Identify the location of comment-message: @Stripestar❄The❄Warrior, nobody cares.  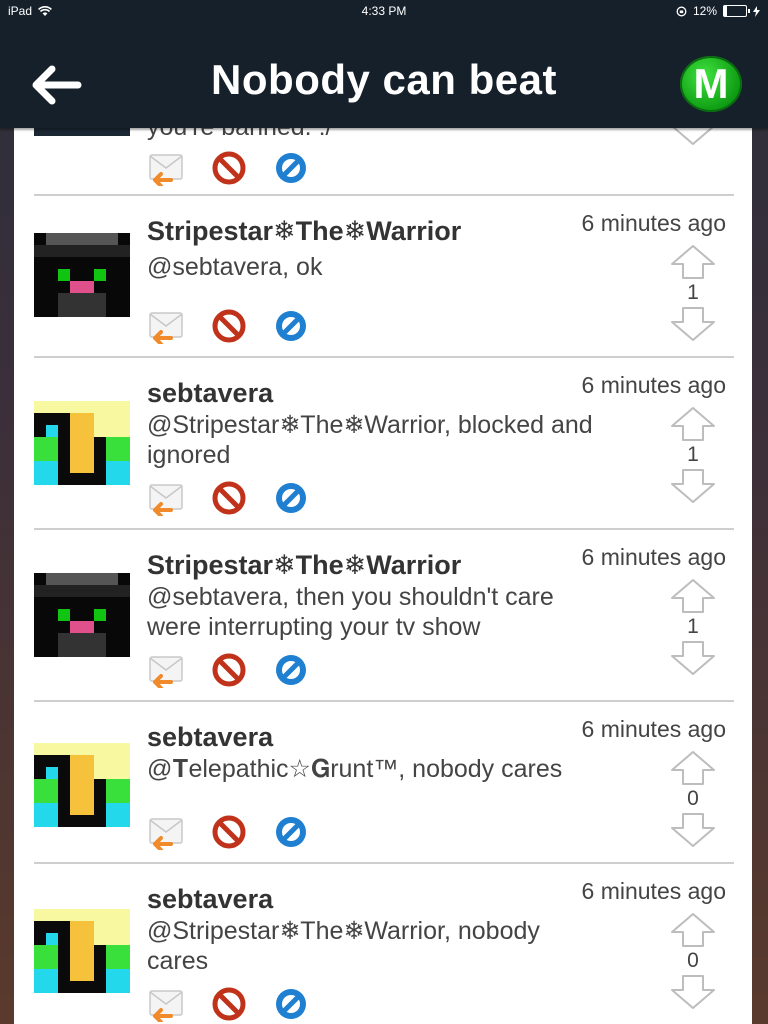
(392, 946).